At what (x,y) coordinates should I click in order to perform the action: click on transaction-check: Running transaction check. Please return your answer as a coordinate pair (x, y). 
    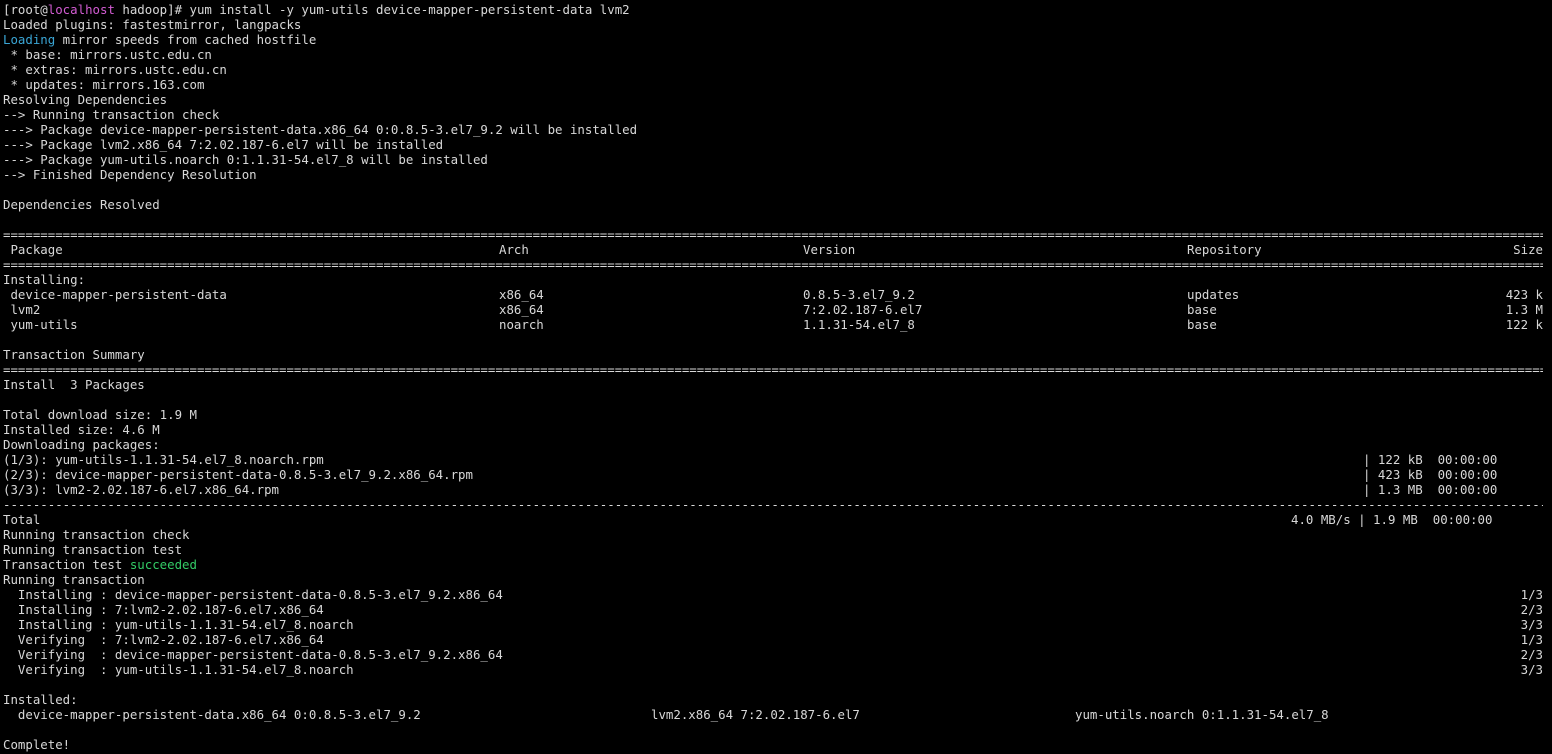
    Looking at the image, I should click on (96, 534).